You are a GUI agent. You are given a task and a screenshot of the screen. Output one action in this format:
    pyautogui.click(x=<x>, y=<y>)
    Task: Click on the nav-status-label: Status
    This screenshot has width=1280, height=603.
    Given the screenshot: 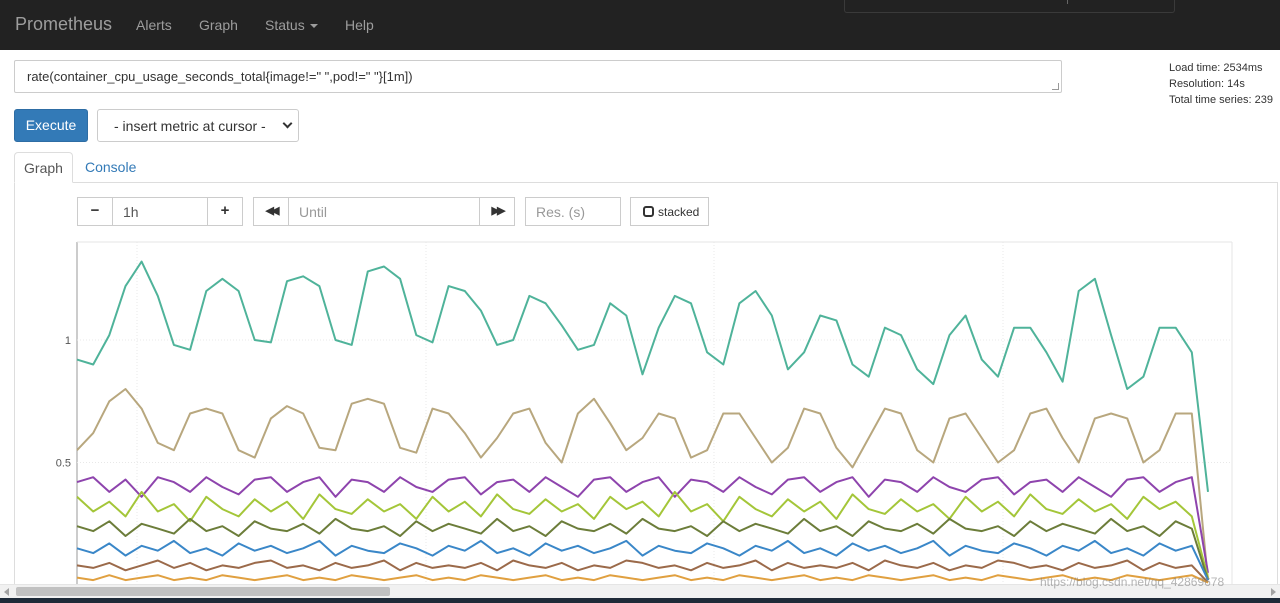 What is the action you would take?
    pyautogui.click(x=285, y=25)
    